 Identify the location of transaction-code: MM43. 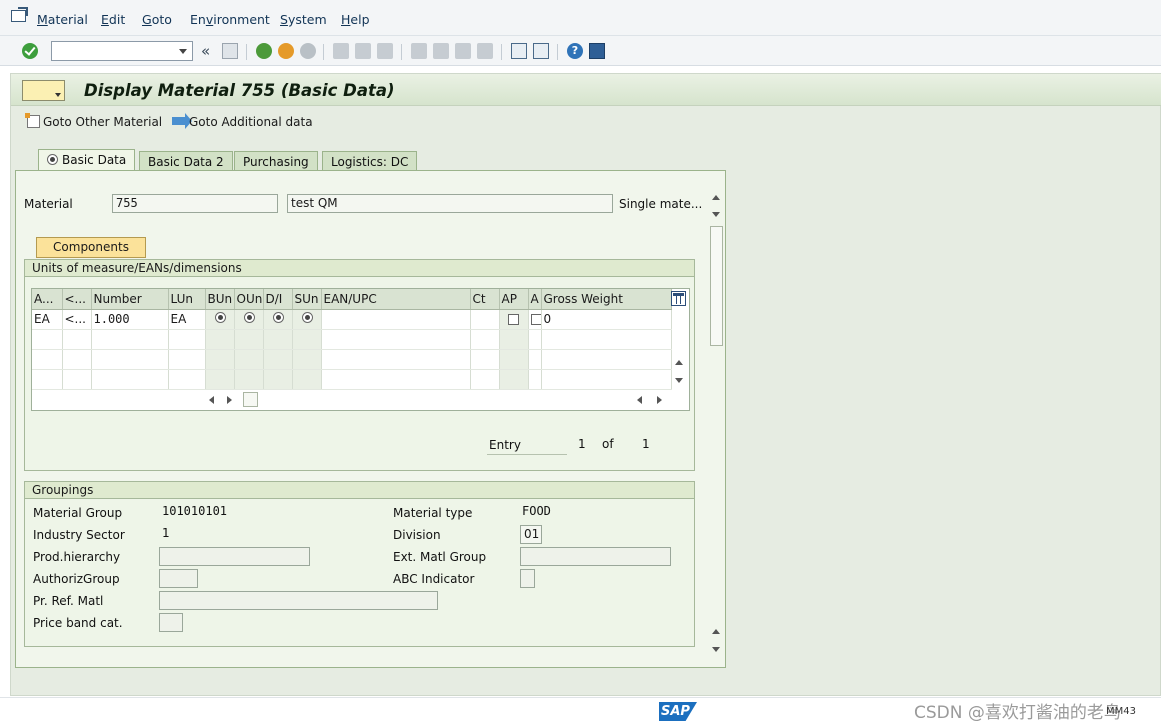
(1121, 711).